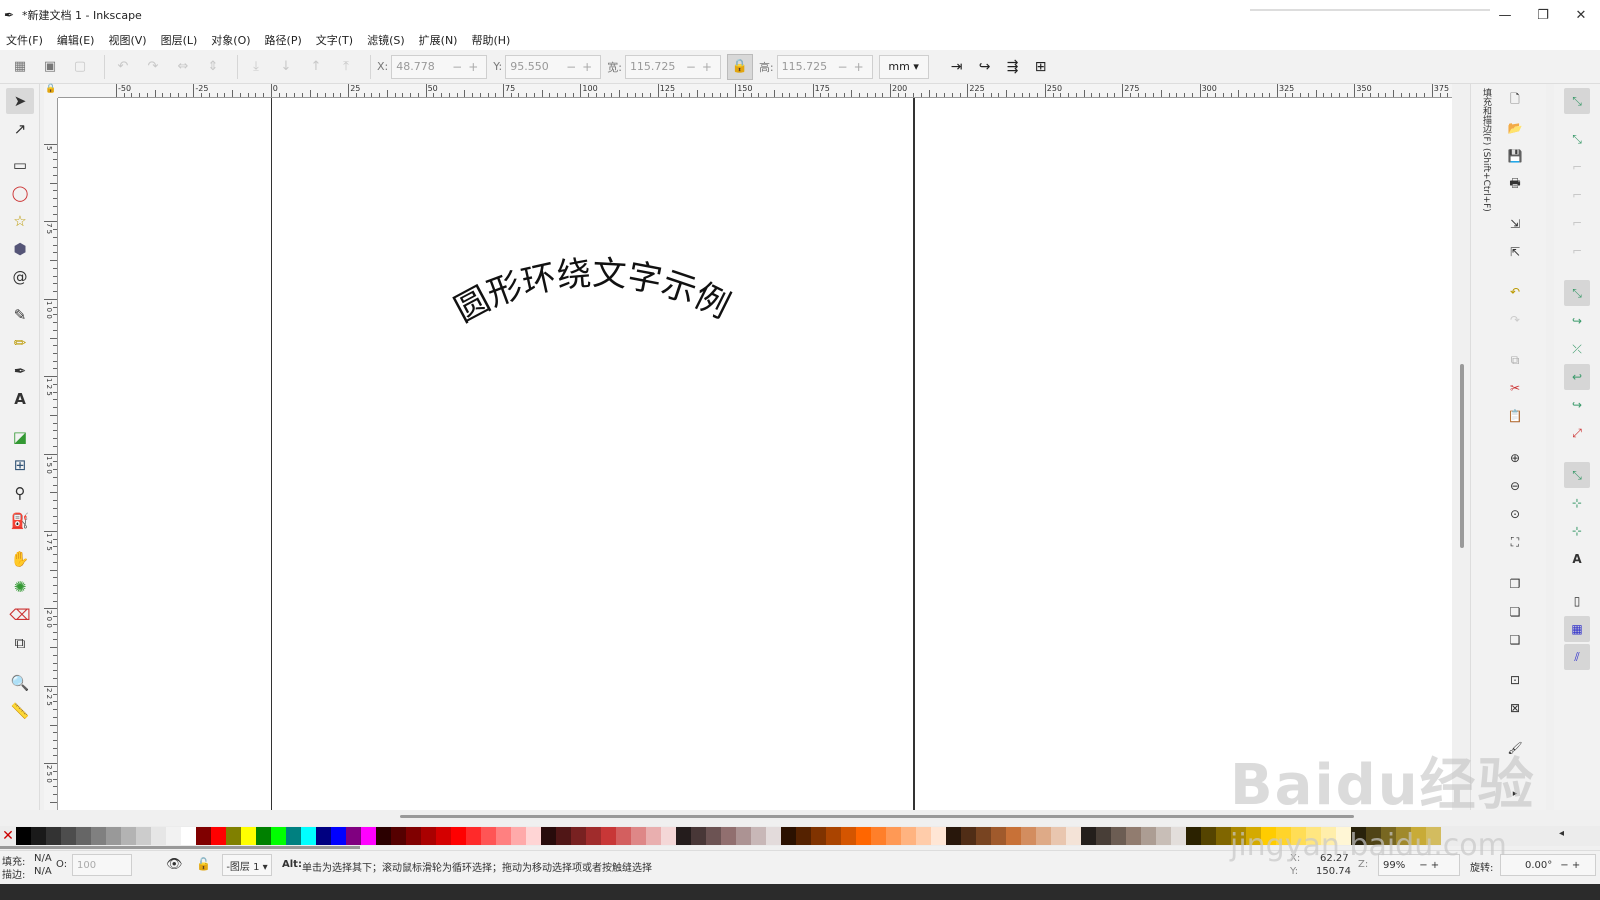 This screenshot has width=1600, height=900. What do you see at coordinates (1515, 794) in the screenshot?
I see `expand-arrow-icon: ▸` at bounding box center [1515, 794].